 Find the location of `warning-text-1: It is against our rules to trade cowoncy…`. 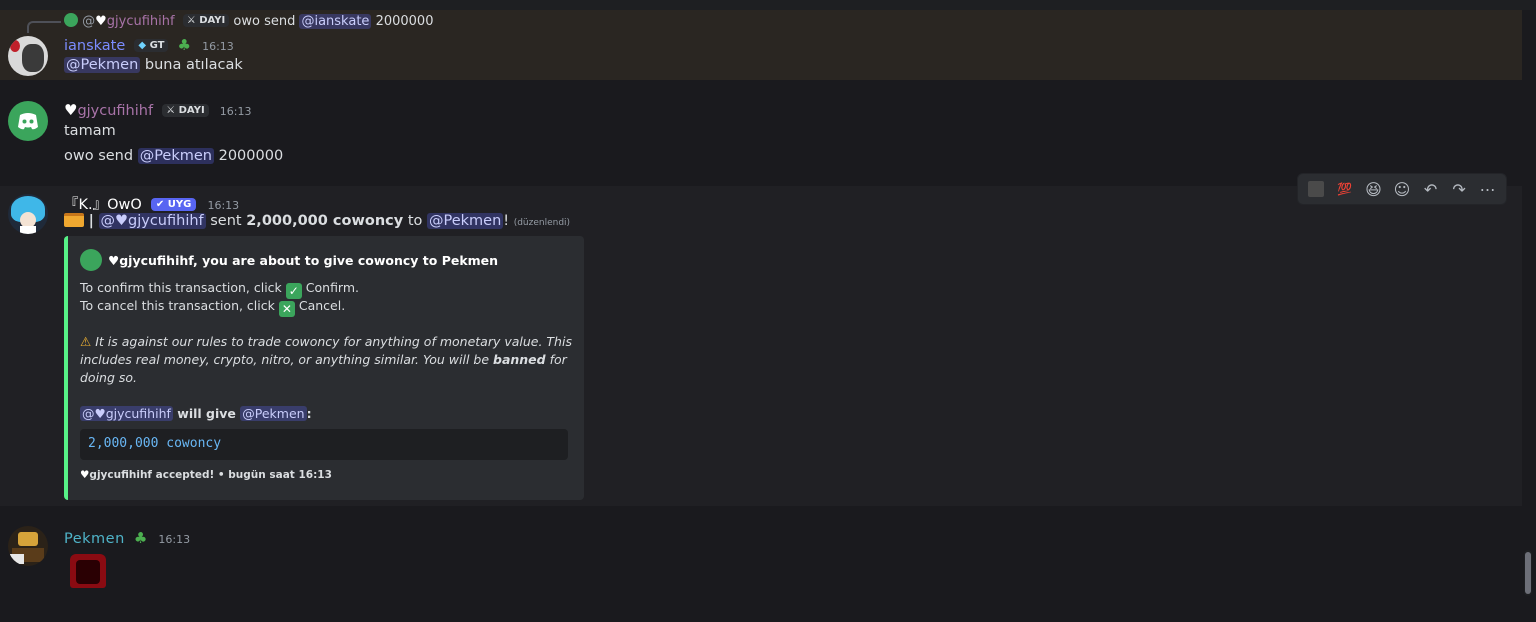

warning-text-1: It is against our rules to trade cowoncy… is located at coordinates (333, 341).